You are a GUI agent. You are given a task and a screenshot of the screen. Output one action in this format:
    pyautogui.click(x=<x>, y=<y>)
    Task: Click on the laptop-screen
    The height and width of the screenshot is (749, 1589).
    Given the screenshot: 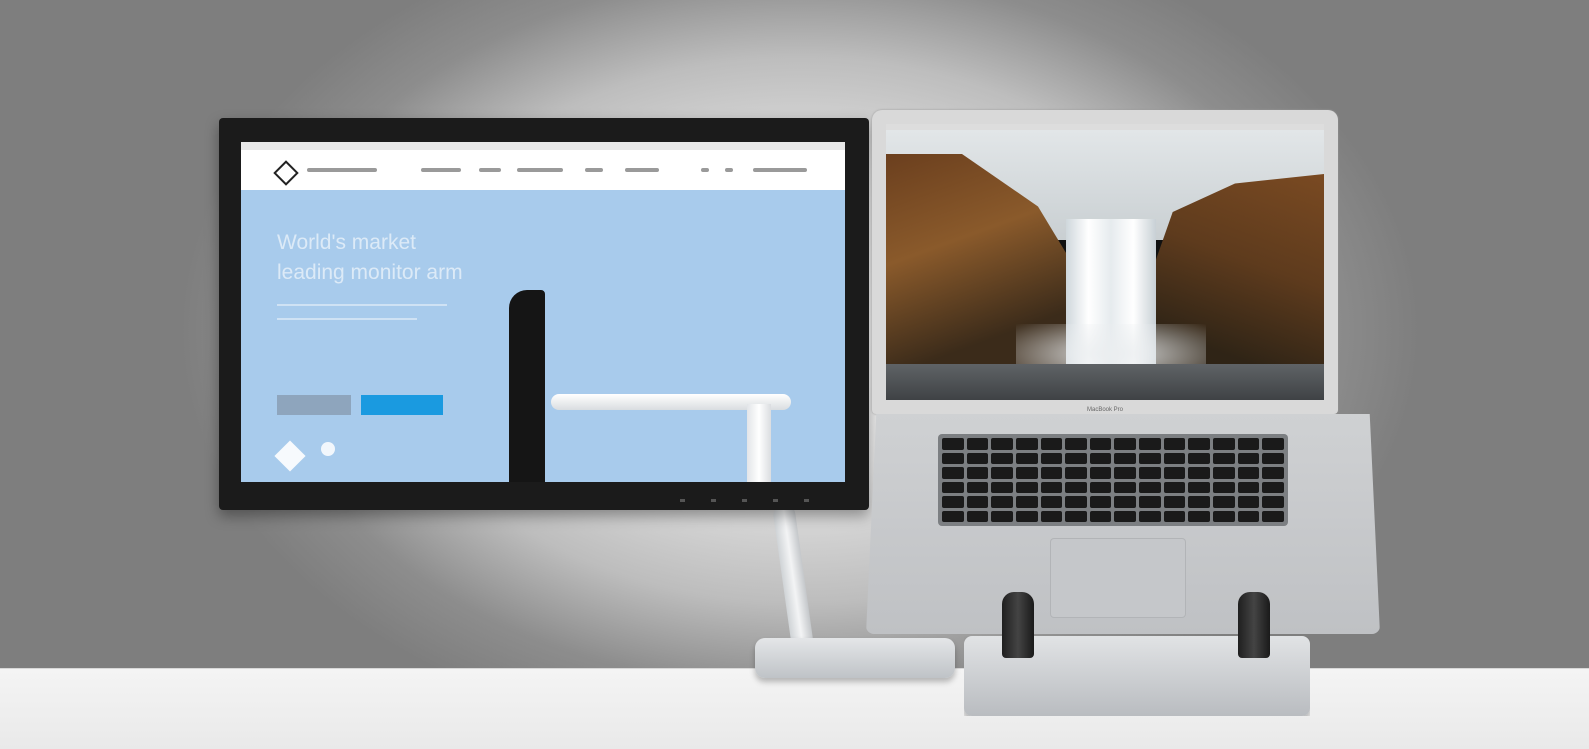 What is the action you would take?
    pyautogui.click(x=1105, y=262)
    